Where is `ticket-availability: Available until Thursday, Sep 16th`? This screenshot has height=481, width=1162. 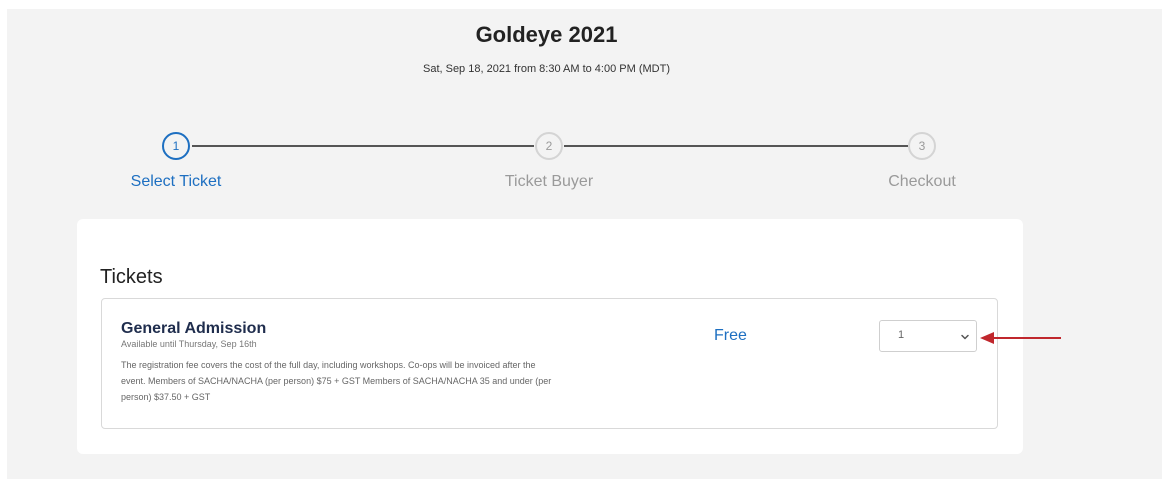
ticket-availability: Available until Thursday, Sep 16th is located at coordinates (189, 344).